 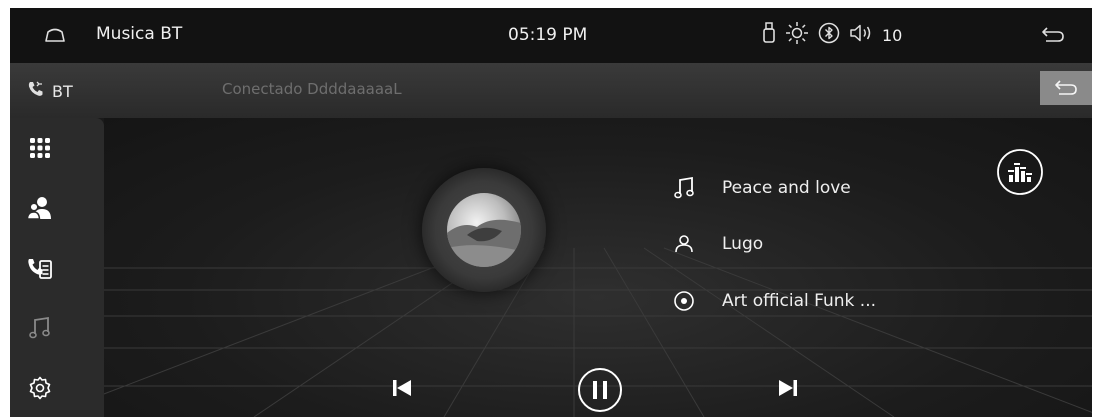 What do you see at coordinates (684, 244) in the screenshot?
I see `artist-icon` at bounding box center [684, 244].